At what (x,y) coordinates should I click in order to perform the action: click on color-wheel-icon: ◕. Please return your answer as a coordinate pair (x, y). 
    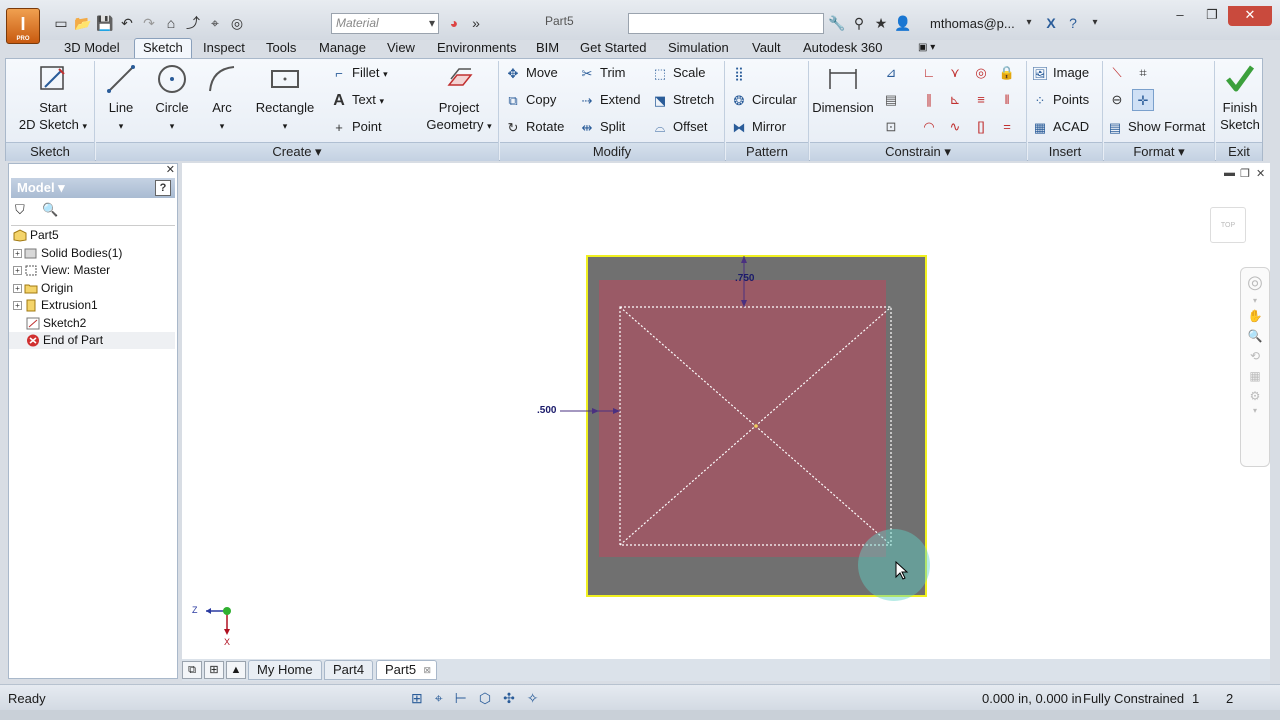
    Looking at the image, I should click on (454, 23).